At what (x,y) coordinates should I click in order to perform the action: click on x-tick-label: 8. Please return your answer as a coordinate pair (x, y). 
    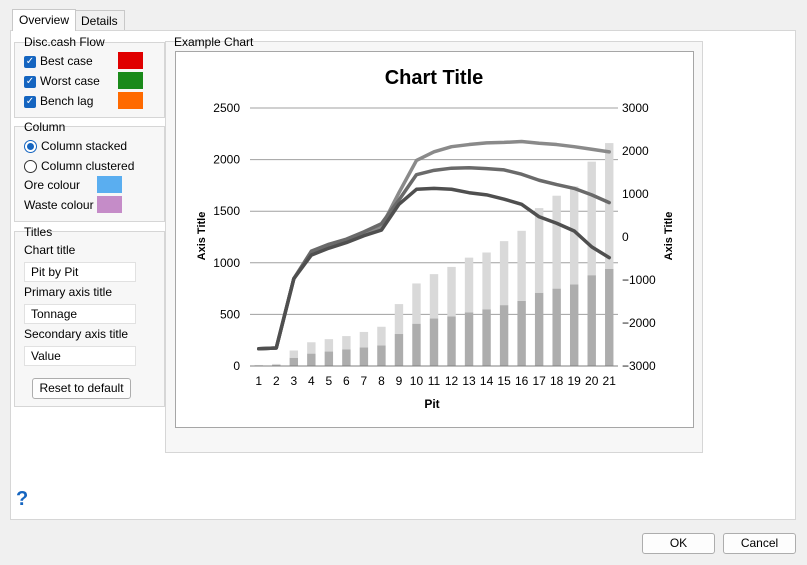
    Looking at the image, I should click on (381, 381).